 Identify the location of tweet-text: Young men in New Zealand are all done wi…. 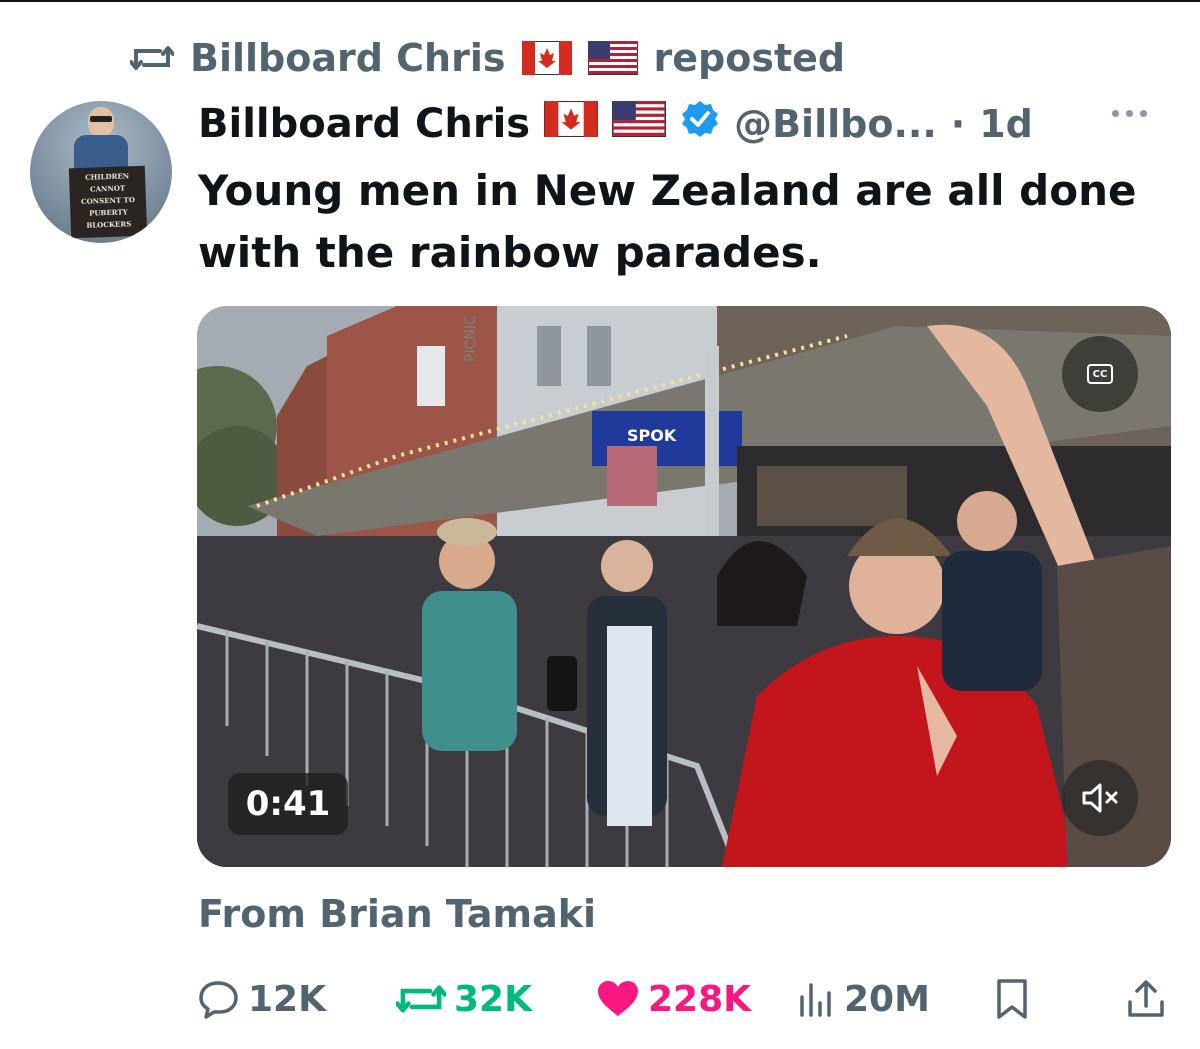
(667, 221).